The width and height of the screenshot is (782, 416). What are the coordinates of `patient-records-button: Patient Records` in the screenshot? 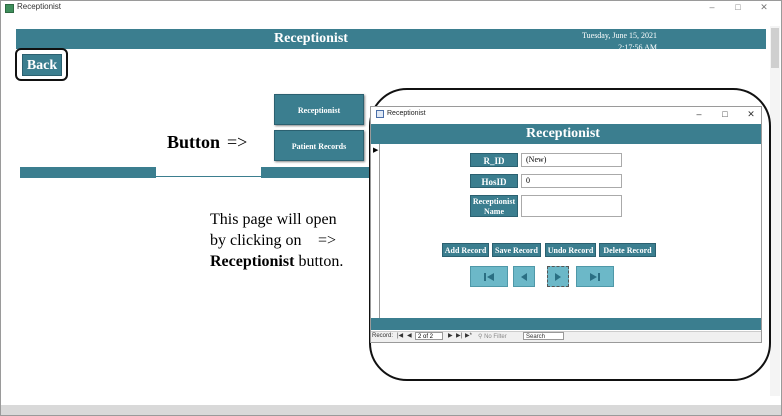 It's located at (319, 145).